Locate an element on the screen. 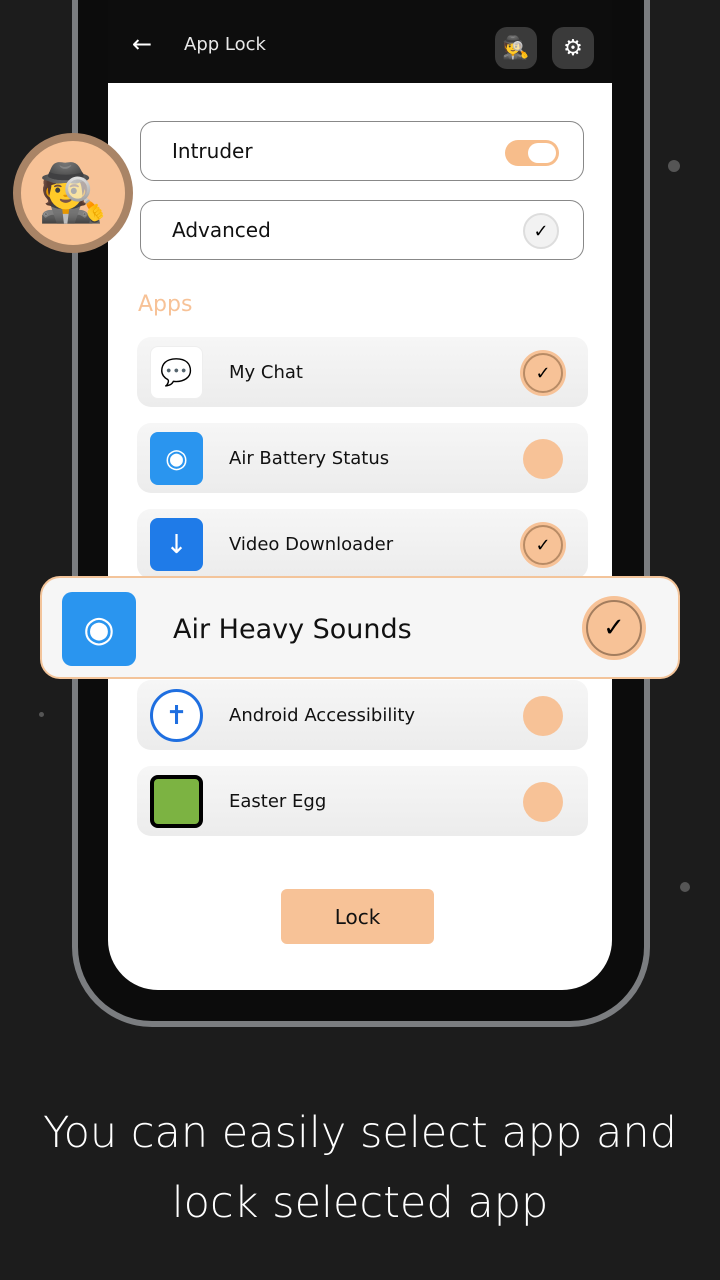  accessibility-app-icon: ✝ is located at coordinates (176, 715).